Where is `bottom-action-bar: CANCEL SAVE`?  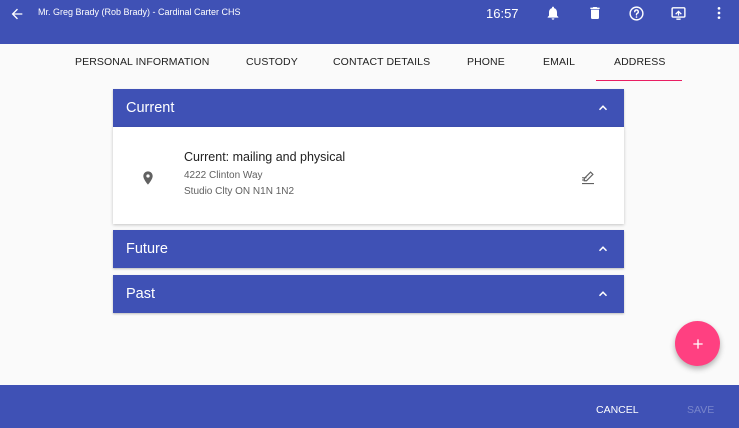
bottom-action-bar: CANCEL SAVE is located at coordinates (369, 406).